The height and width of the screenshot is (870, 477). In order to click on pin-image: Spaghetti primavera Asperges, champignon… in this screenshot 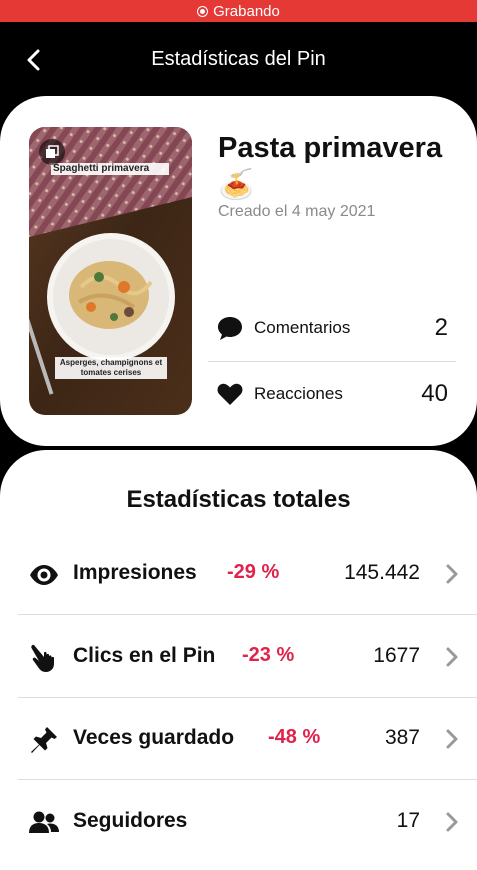, I will do `click(110, 271)`.